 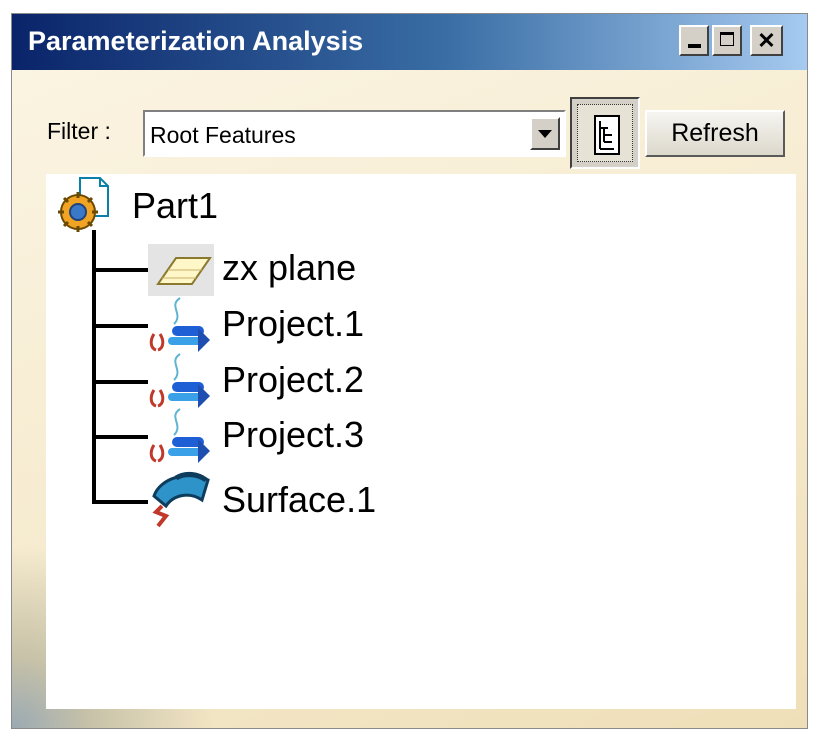 What do you see at coordinates (354, 133) in the screenshot?
I see `filter-dropdown: Root Features` at bounding box center [354, 133].